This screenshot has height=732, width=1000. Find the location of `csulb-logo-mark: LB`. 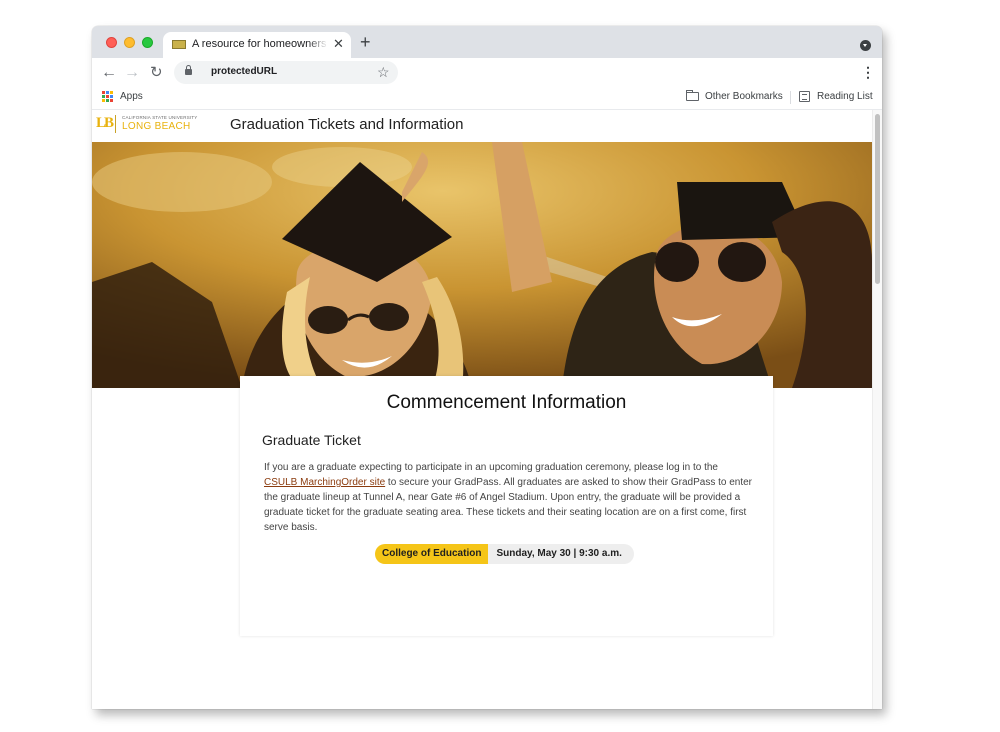

csulb-logo-mark: LB is located at coordinates (105, 123).